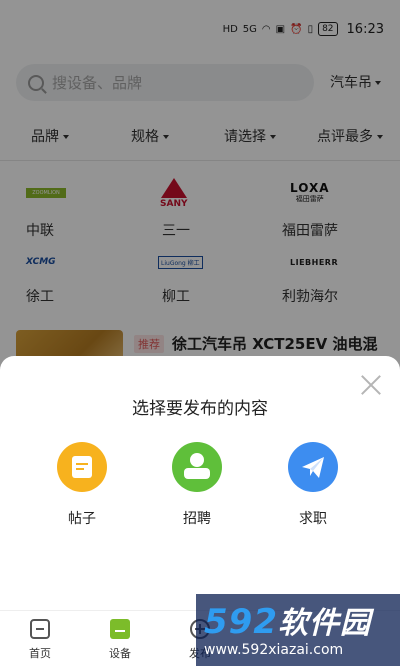 The height and width of the screenshot is (666, 400). I want to click on home-icon, so click(40, 629).